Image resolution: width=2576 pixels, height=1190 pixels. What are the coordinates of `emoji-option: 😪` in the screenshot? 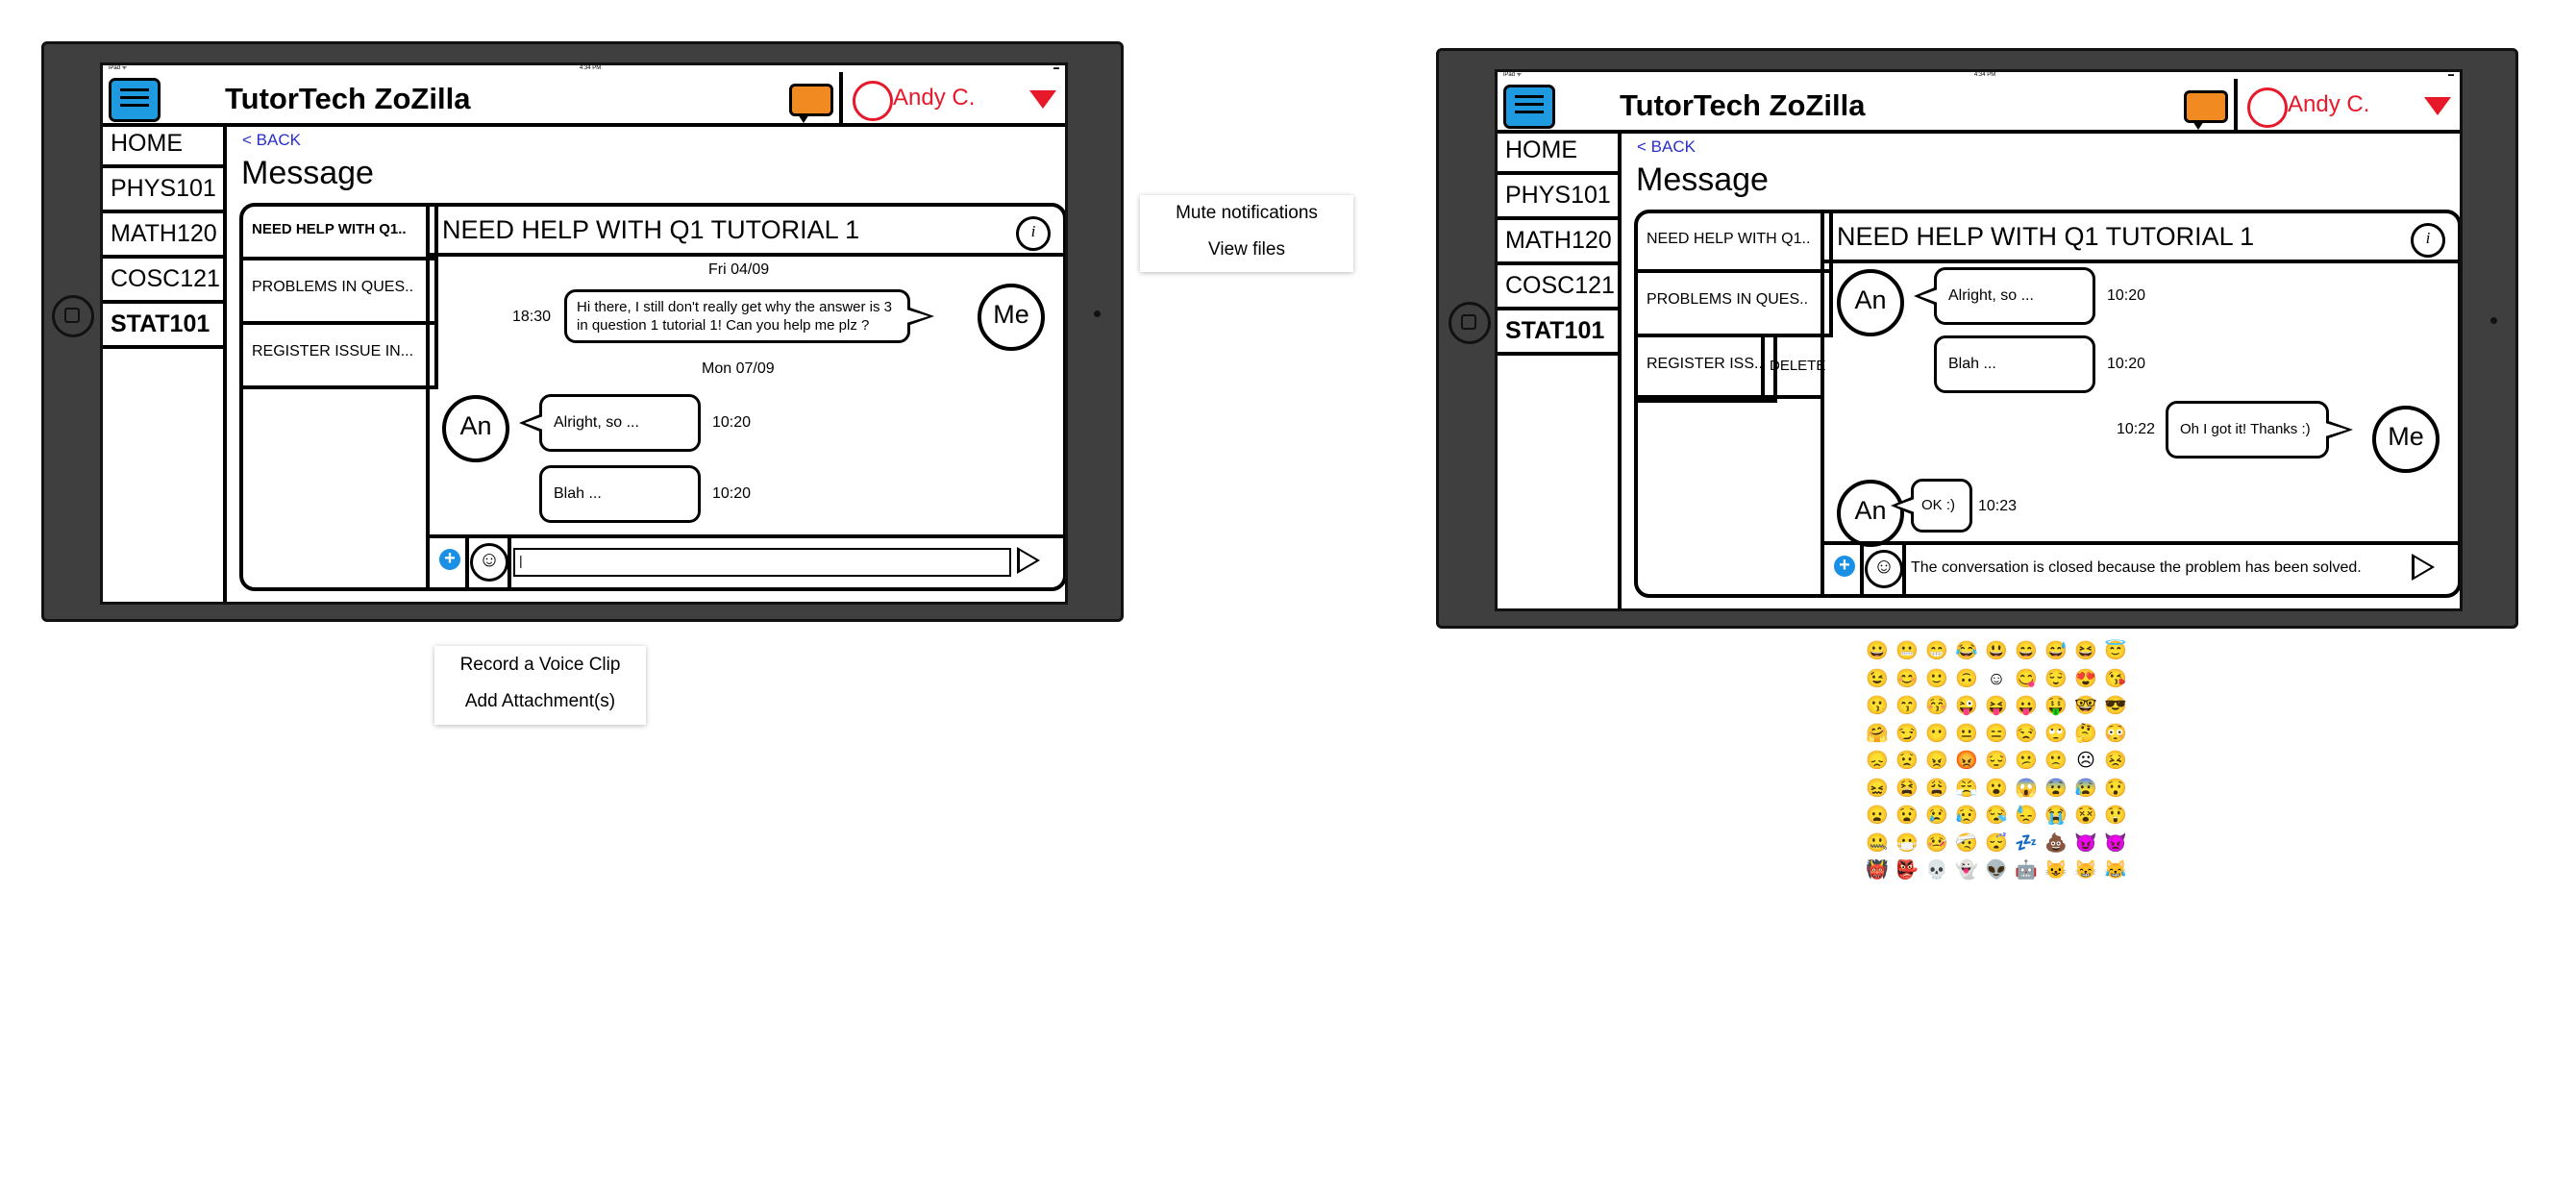 It's located at (1997, 816).